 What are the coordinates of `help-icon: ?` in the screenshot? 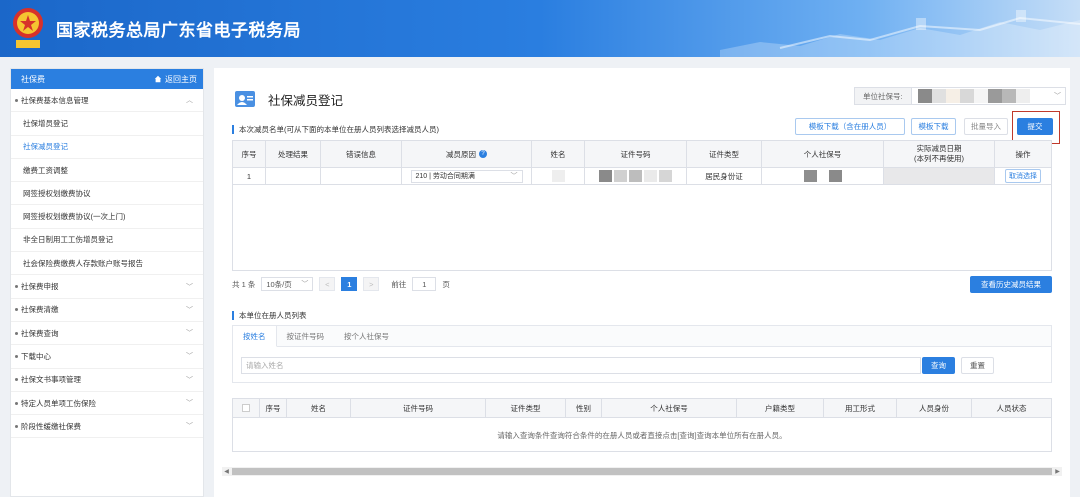 It's located at (483, 154).